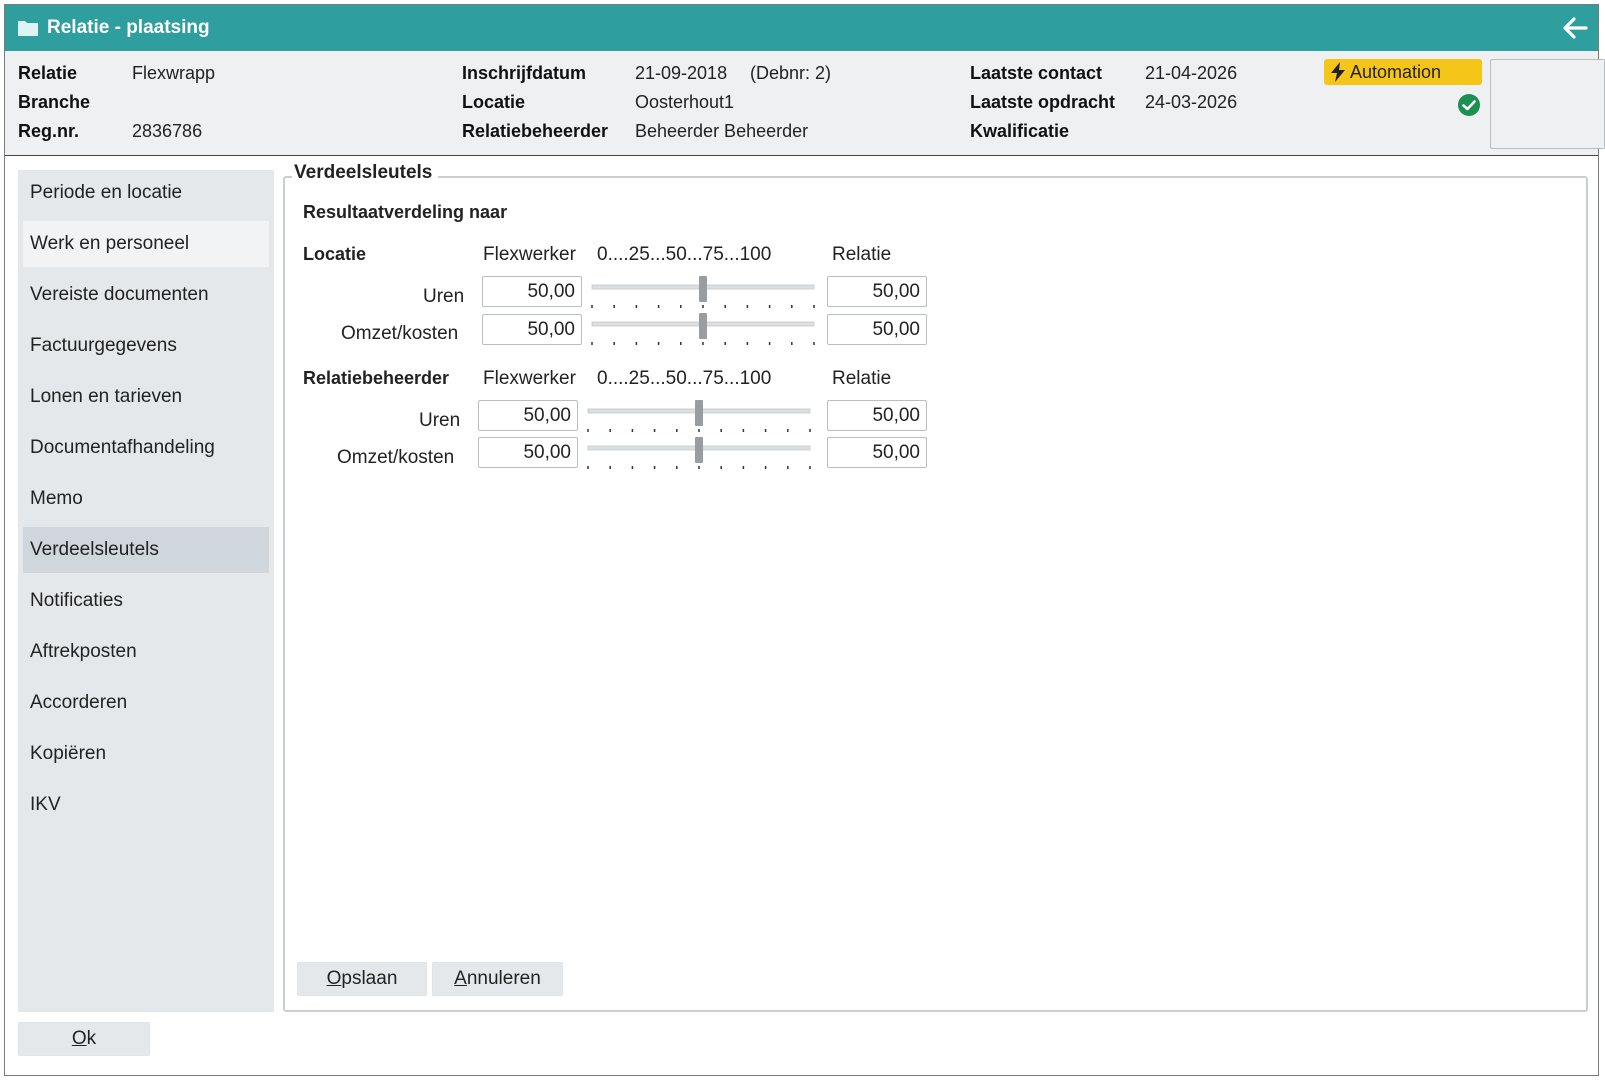 This screenshot has height=1080, width=1605. Describe the element at coordinates (146, 601) in the screenshot. I see `sidebar-item-notificaties: Notificaties` at that location.